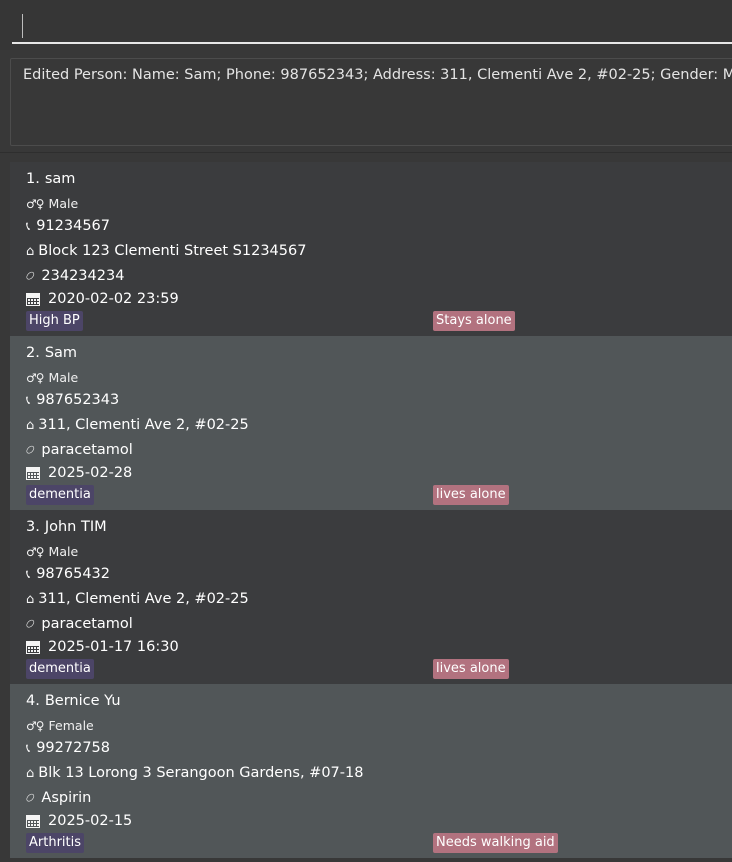  I want to click on person-appointment: 2020-02-02 23:59, so click(113, 299).